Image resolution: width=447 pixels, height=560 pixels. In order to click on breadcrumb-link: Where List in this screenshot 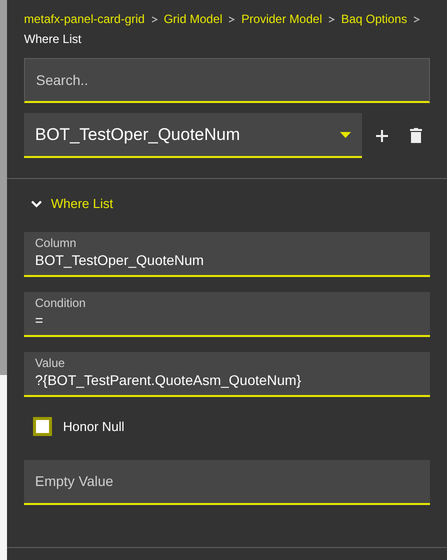, I will do `click(53, 39)`.